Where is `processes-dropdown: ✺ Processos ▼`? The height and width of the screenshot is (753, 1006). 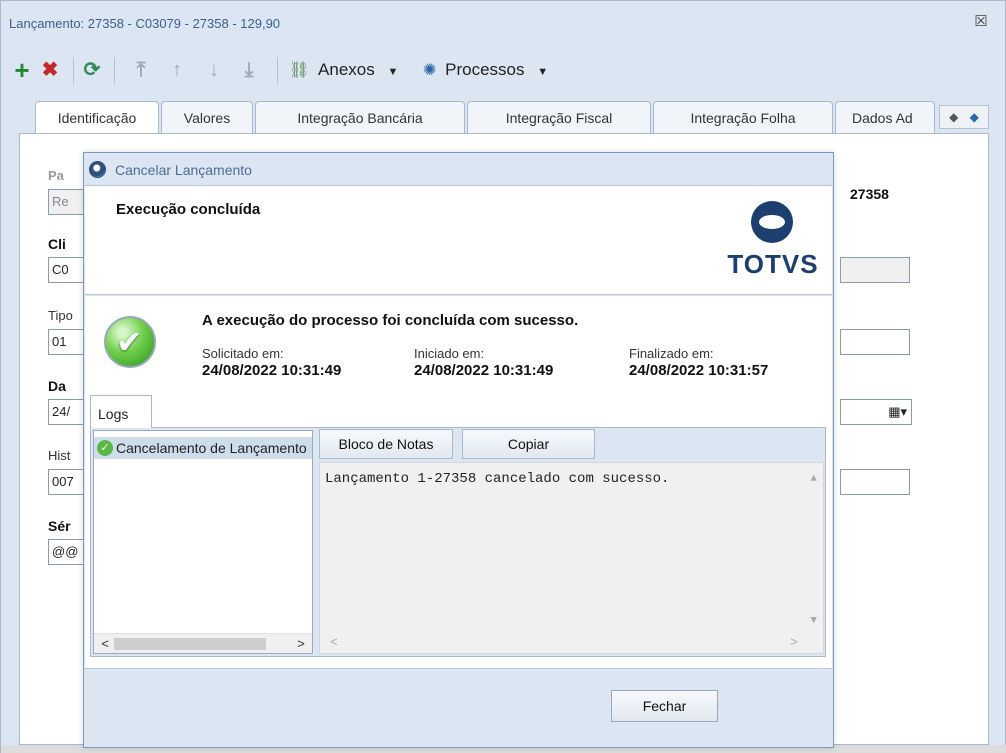
processes-dropdown: ✺ Processos ▼ is located at coordinates (485, 70).